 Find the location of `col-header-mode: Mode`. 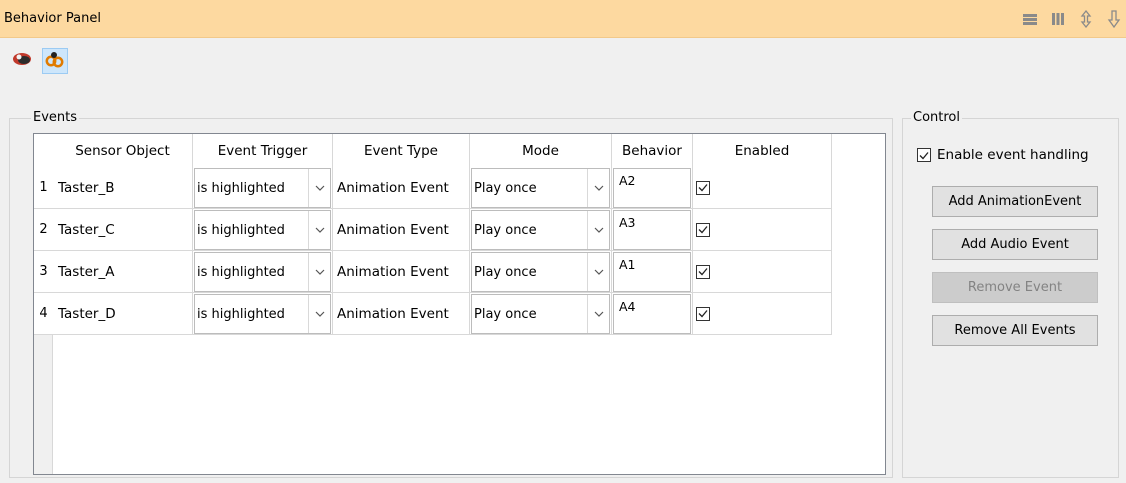

col-header-mode: Mode is located at coordinates (541, 150).